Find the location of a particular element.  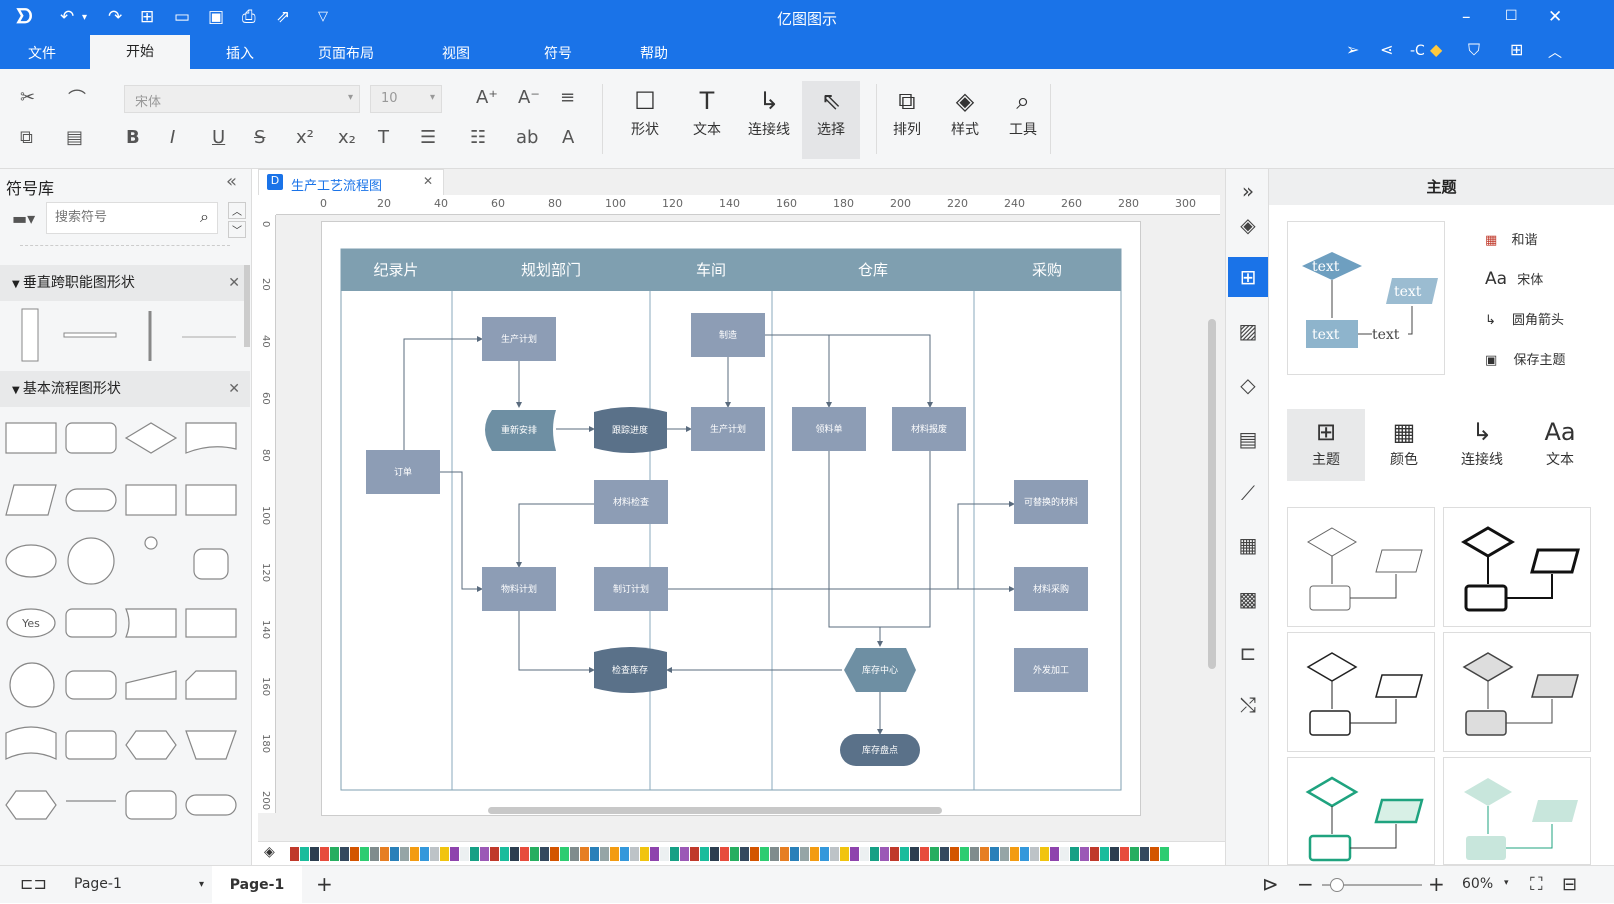

fill-icon: ◈ is located at coordinates (1248, 225).